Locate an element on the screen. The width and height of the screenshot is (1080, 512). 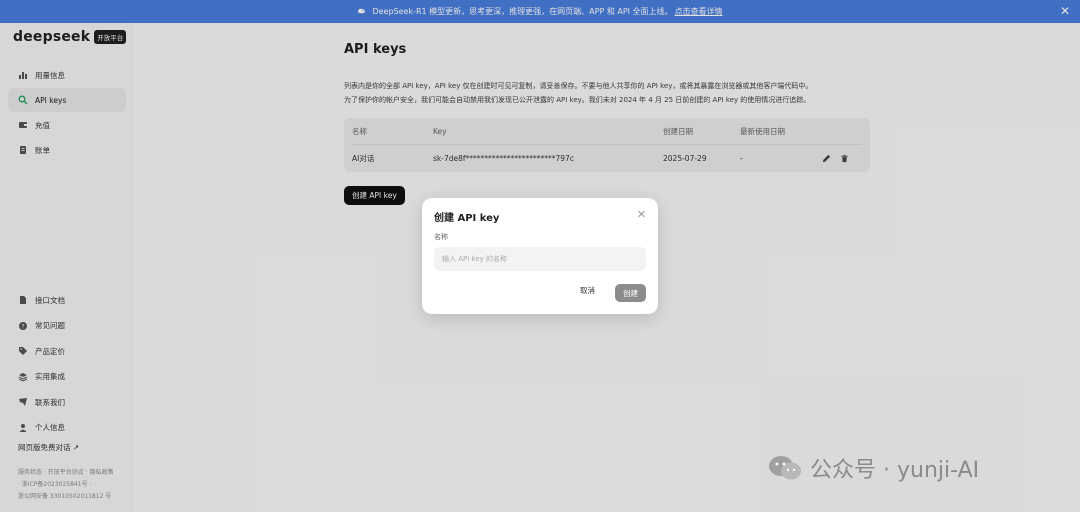
create-api-key-dialog: 创建 API key ✕ 名称 取消 创建 is located at coordinates (540, 256).